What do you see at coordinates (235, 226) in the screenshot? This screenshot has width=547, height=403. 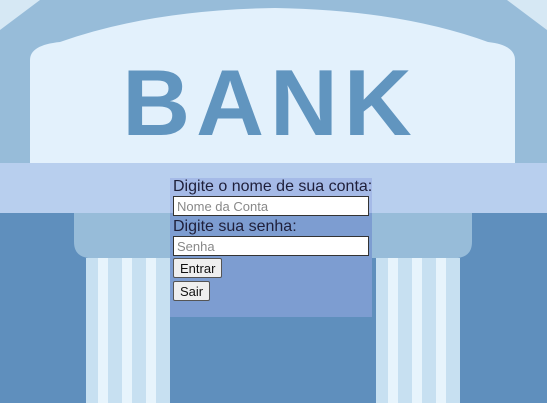 I see `password-label: Digite sua senha:` at bounding box center [235, 226].